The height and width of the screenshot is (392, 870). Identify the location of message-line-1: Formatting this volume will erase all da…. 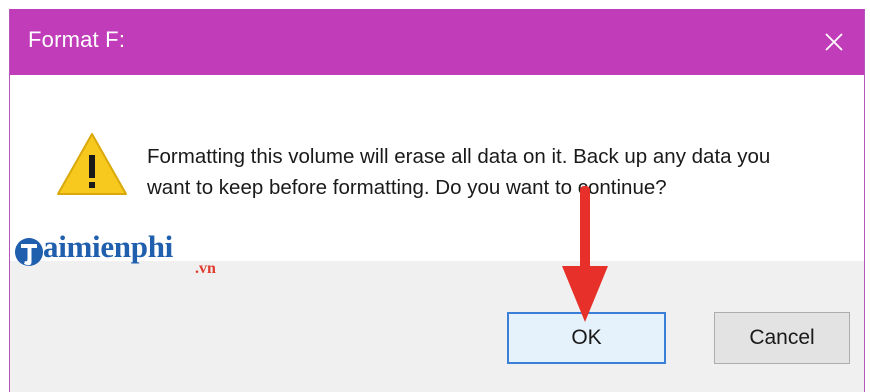
(459, 156).